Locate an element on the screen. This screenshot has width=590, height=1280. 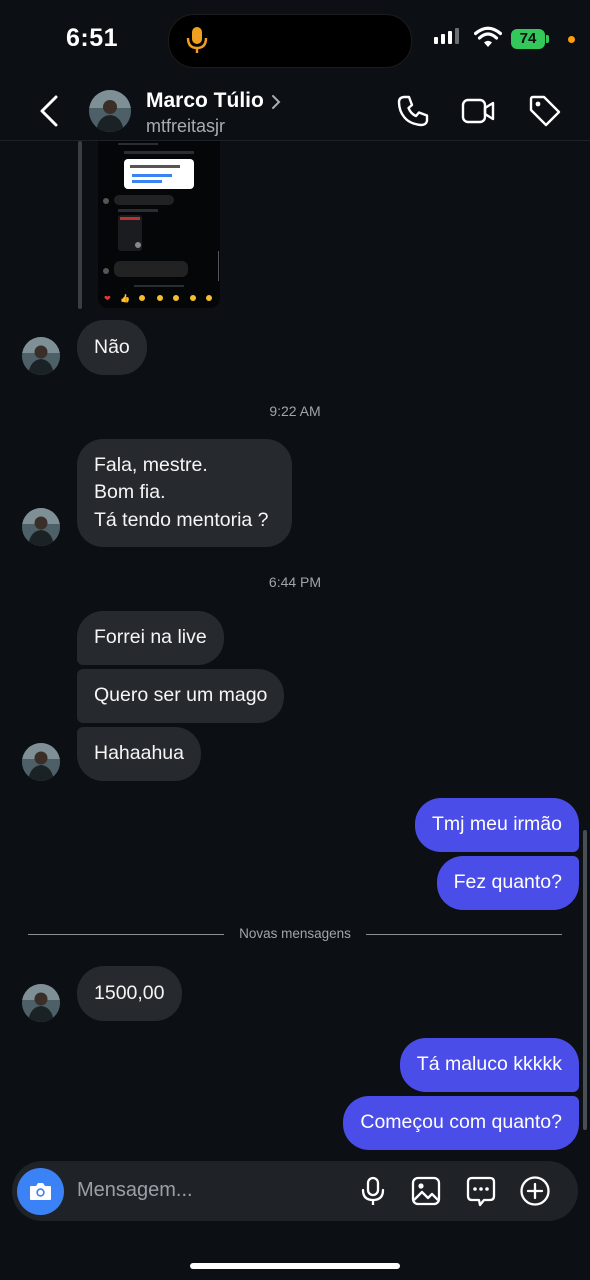
battery-indicator: 74 is located at coordinates (528, 39).